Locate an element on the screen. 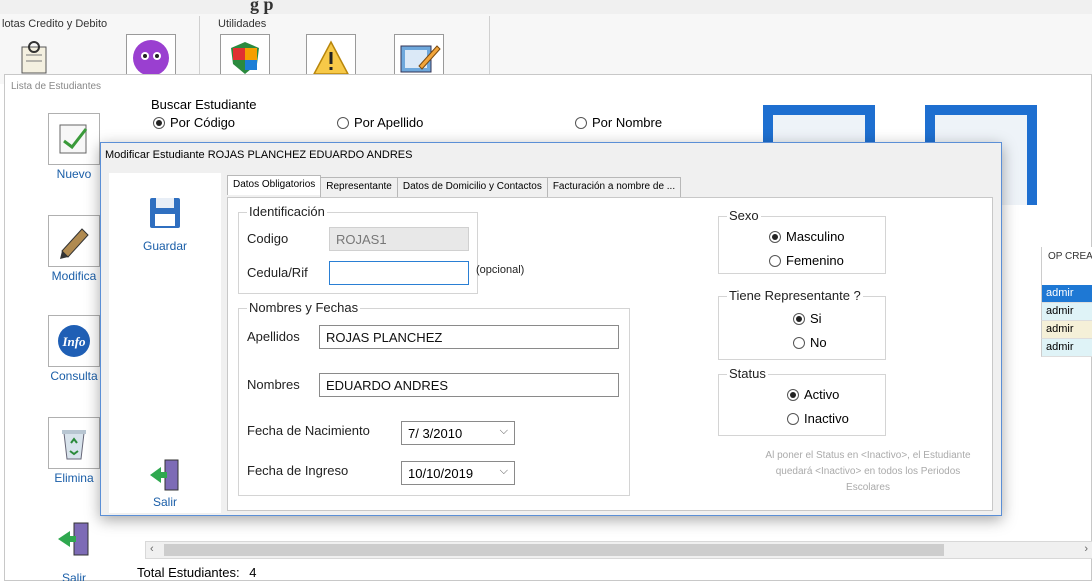 The width and height of the screenshot is (1092, 581). query-button-label: Consulta is located at coordinates (74, 376).